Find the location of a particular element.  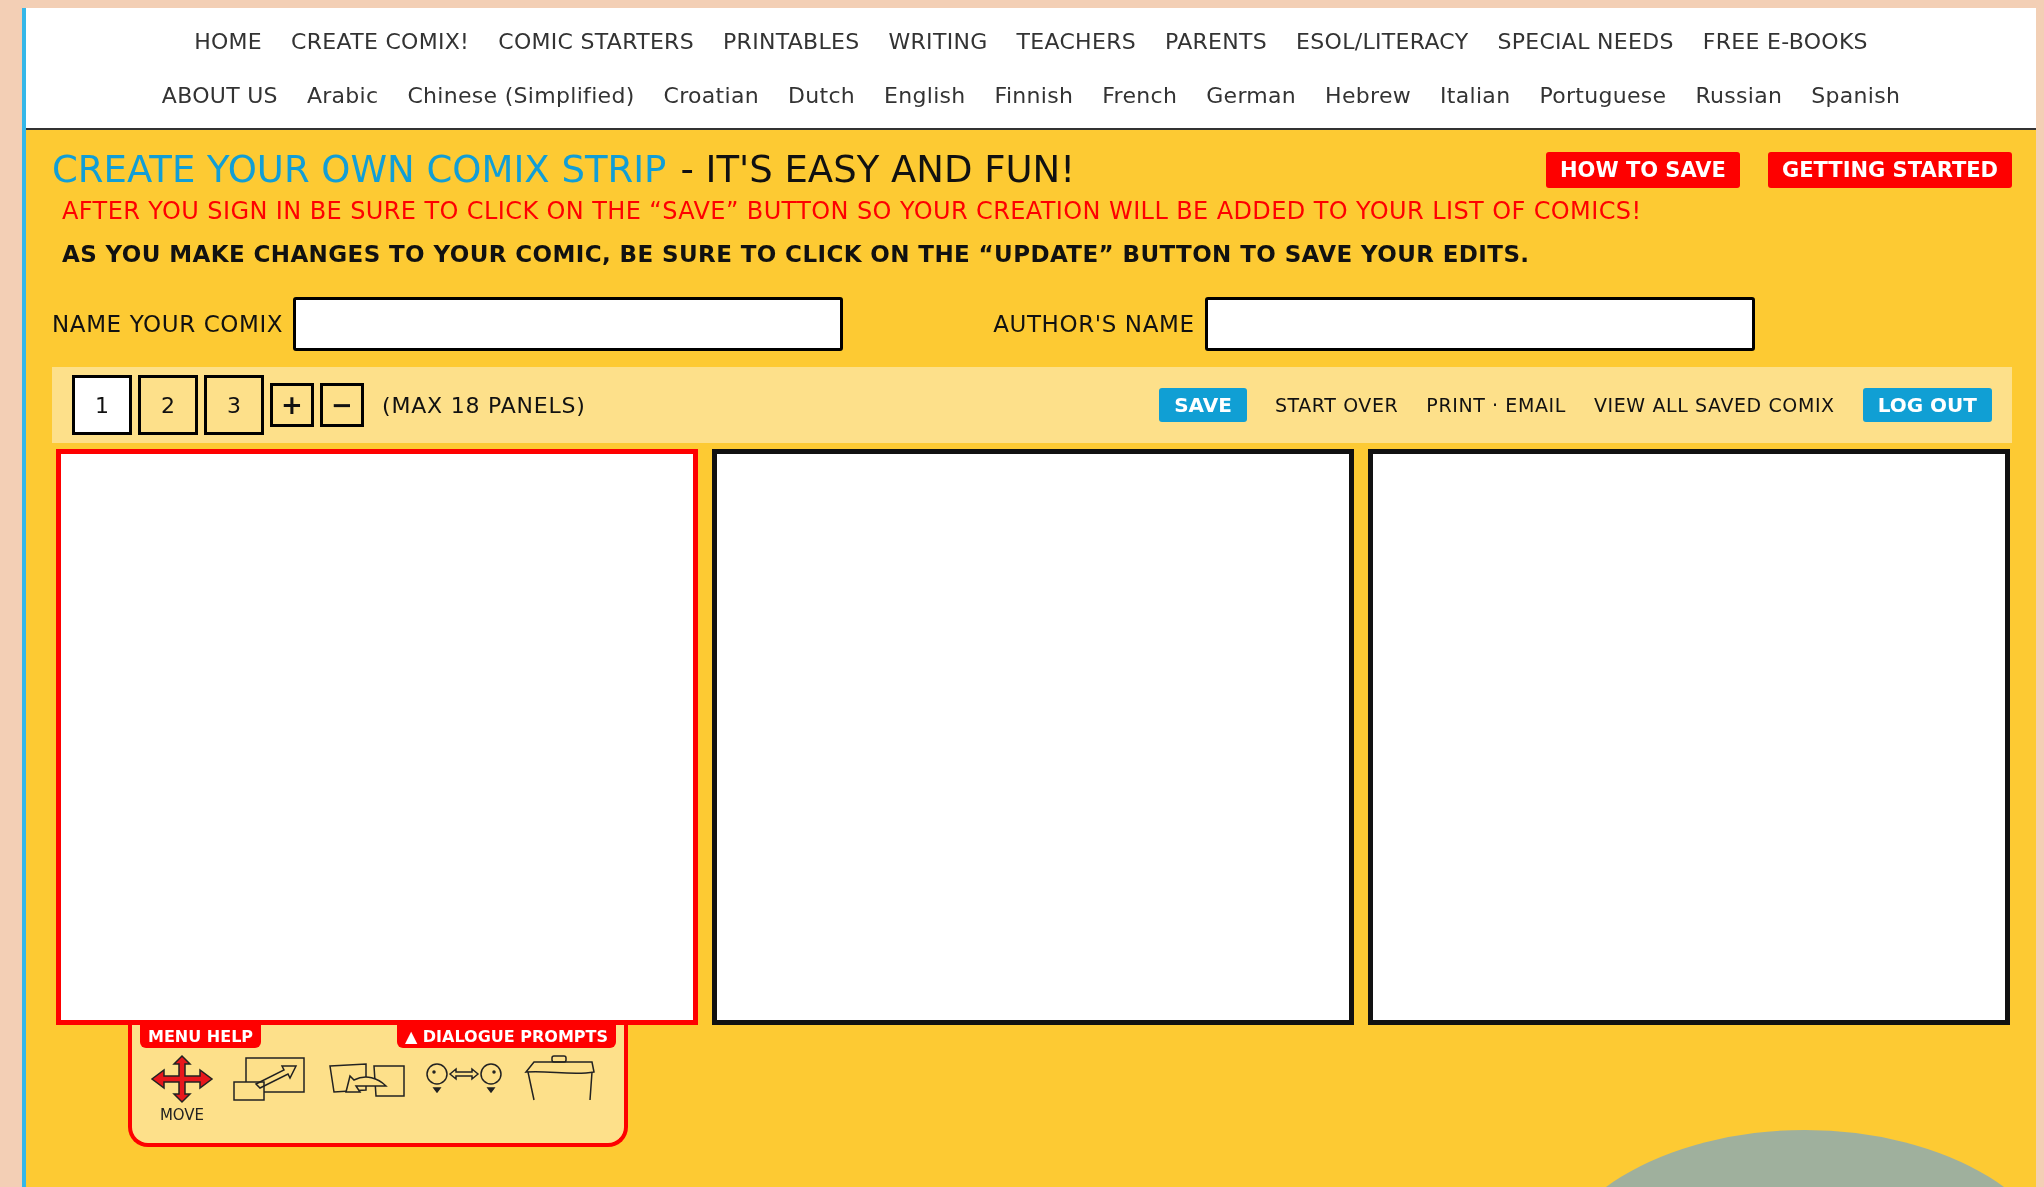

page-title: CREATE YOUR OWN COMIX STRIP is located at coordinates (359, 169).